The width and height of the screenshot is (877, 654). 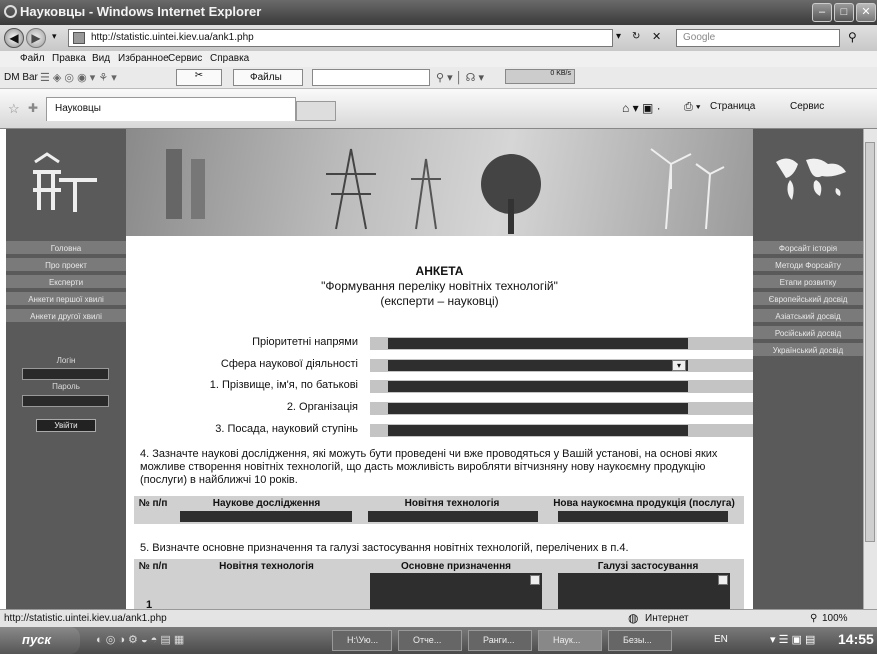 What do you see at coordinates (140, 639) in the screenshot?
I see `quick-launch-icons: ◐ ◎ ◑ ⚙ ◒ ◓ ▤ ▦` at bounding box center [140, 639].